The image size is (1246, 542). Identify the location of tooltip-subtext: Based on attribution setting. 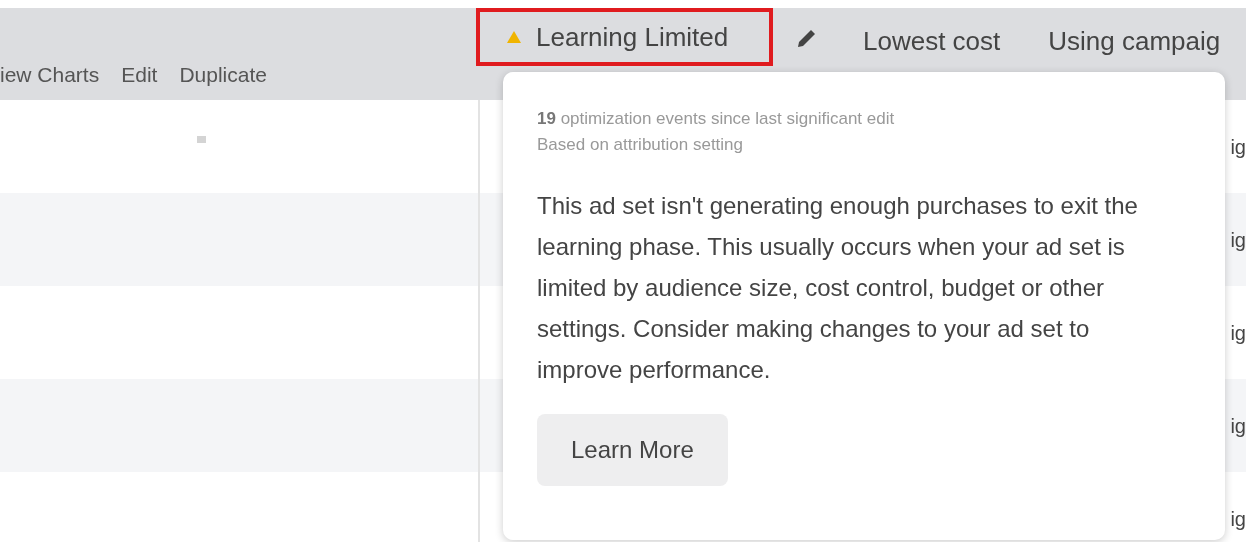
(641, 144).